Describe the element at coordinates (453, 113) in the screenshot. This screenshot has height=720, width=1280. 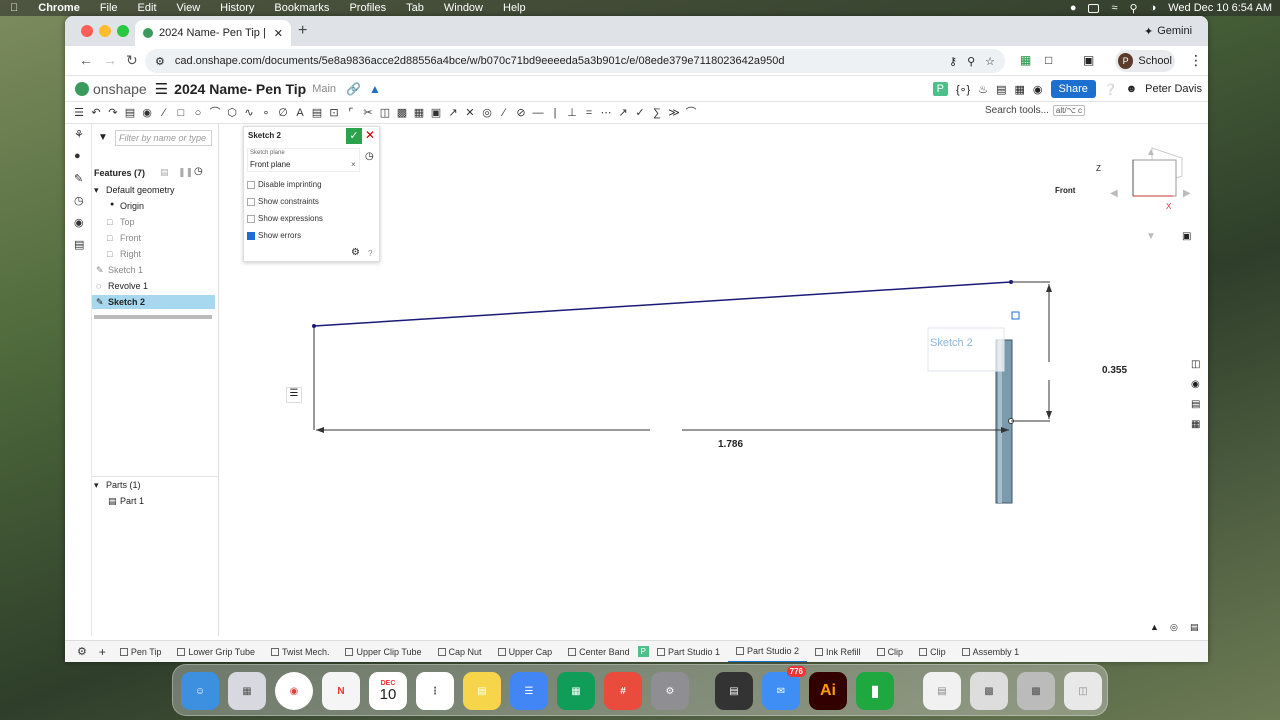
I see `dimension-tool-icon: ↗` at that location.